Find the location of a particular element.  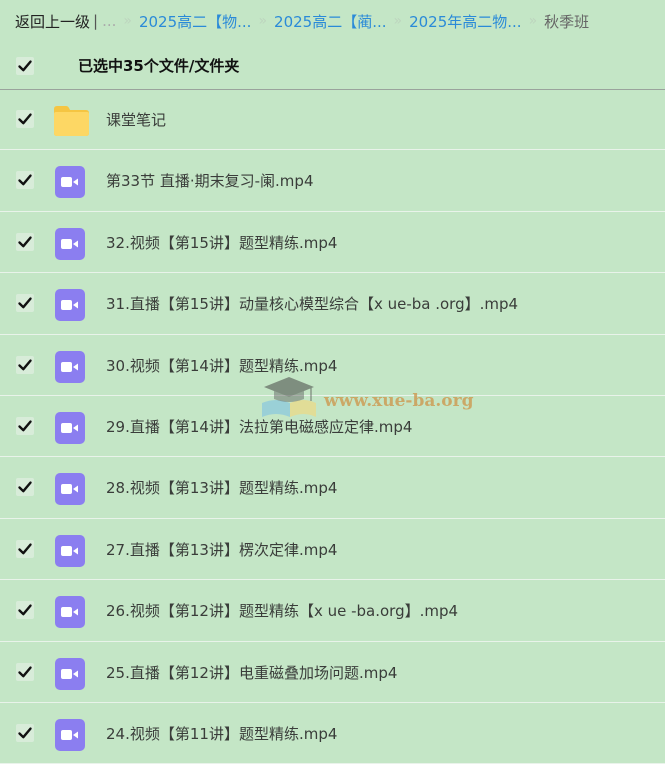

selection-bar: 已选中35个文件/文件夹 is located at coordinates (332, 66).